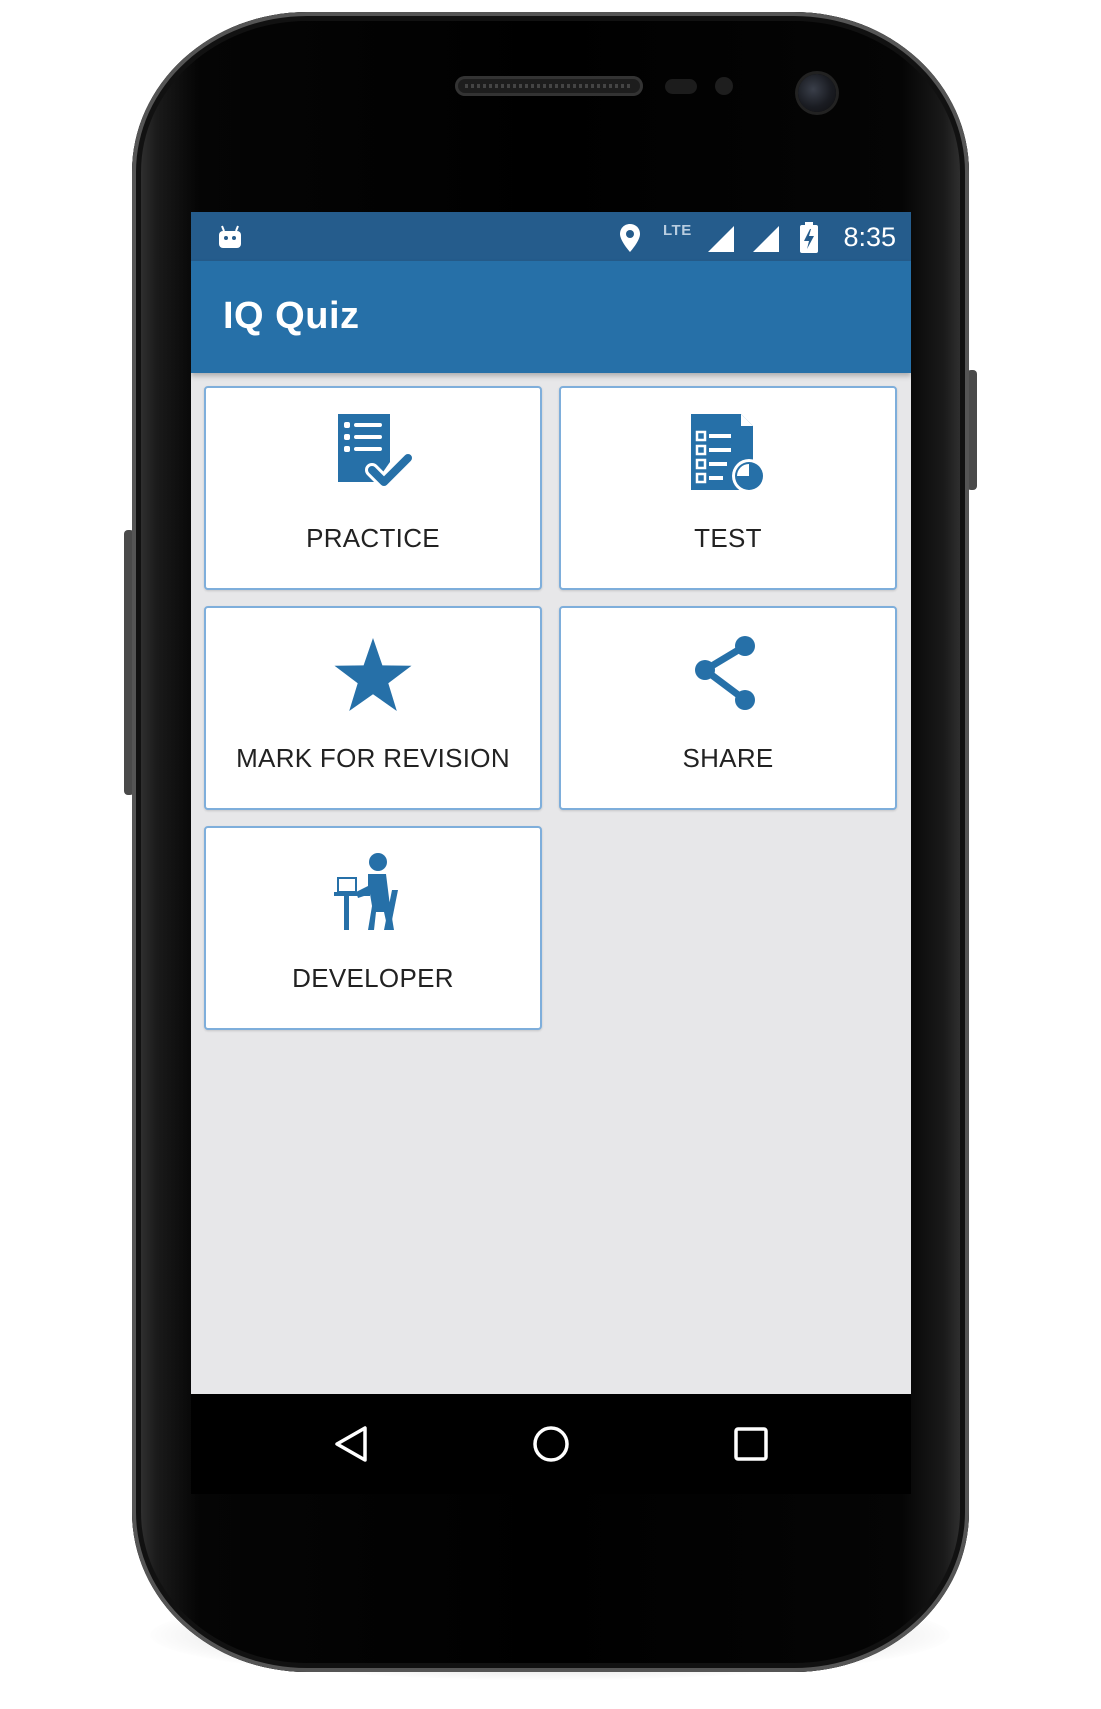 The height and width of the screenshot is (1709, 1101). I want to click on proximity-sensor, so click(681, 86).